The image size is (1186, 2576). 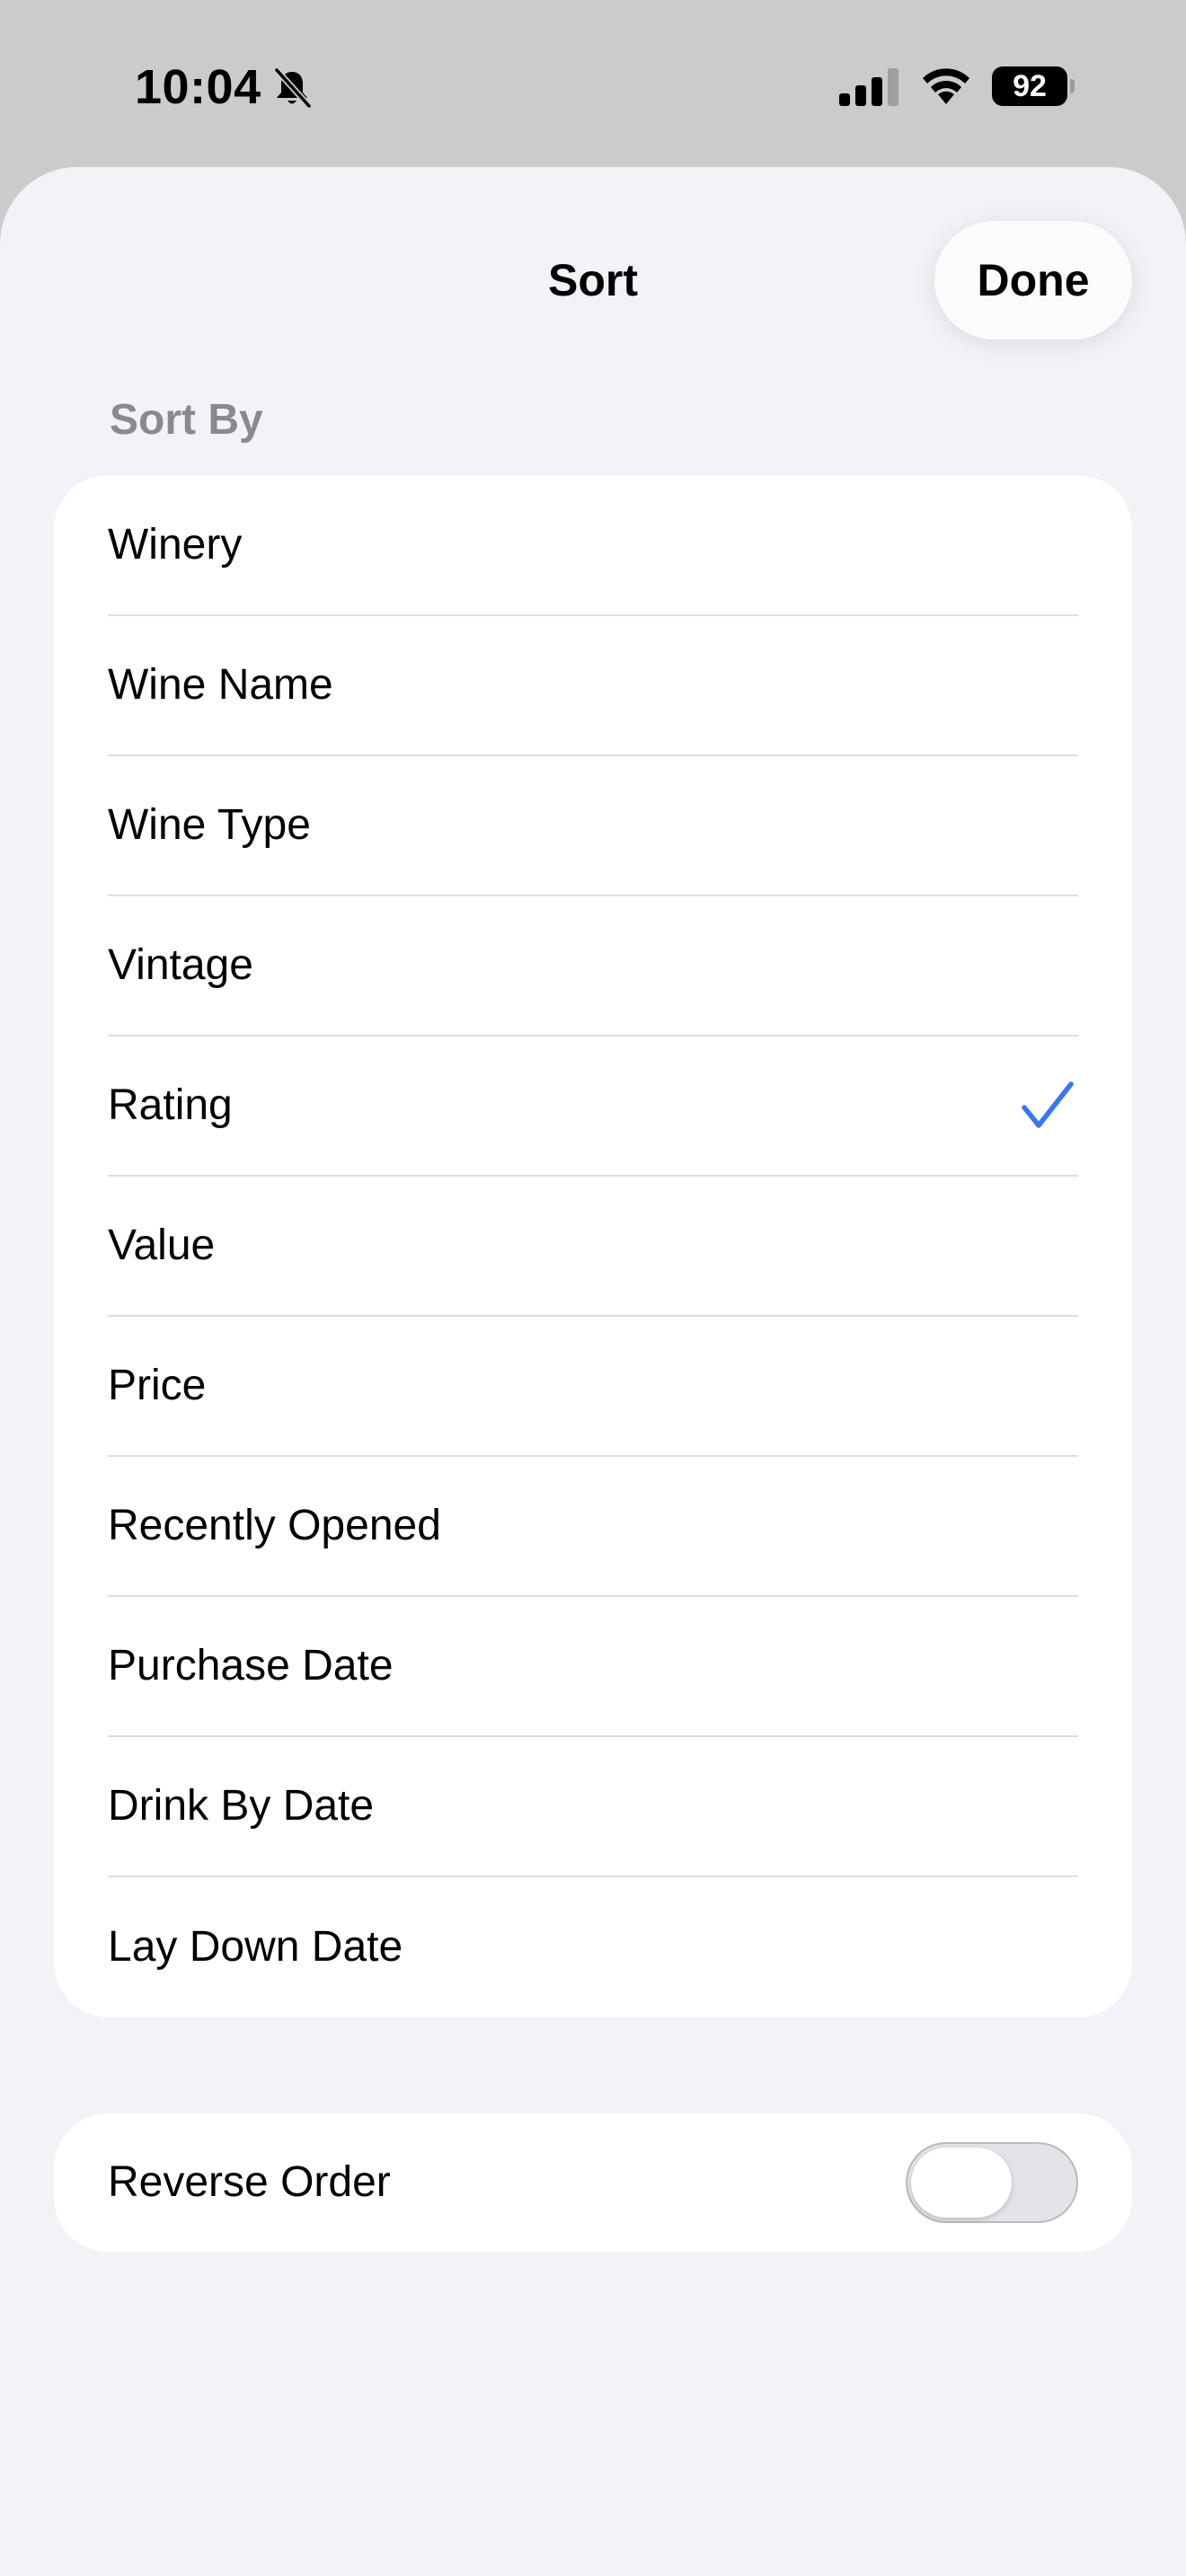 What do you see at coordinates (180, 965) in the screenshot?
I see `sort-option-label: Vintage` at bounding box center [180, 965].